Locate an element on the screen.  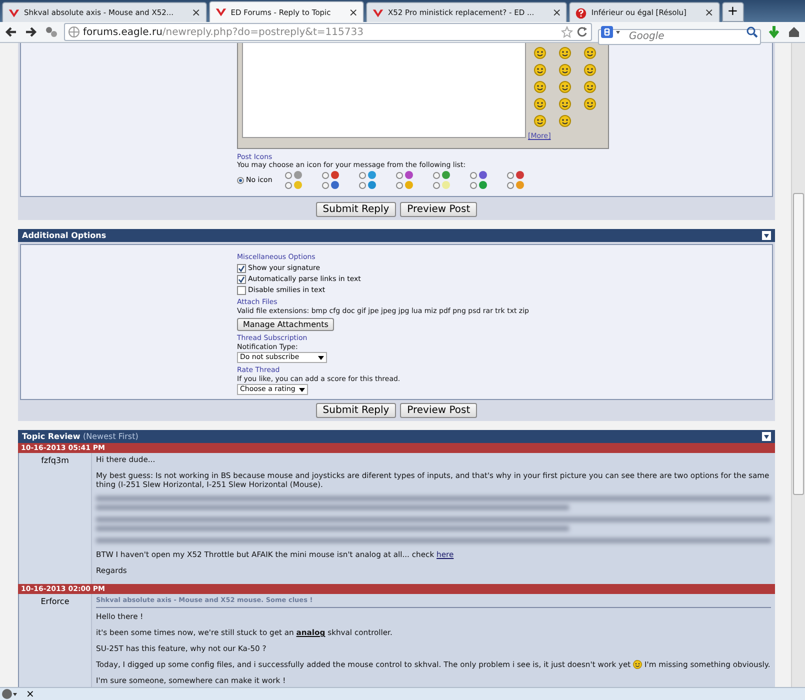
section-header-title: Topic Review (Newest First) is located at coordinates (80, 436).